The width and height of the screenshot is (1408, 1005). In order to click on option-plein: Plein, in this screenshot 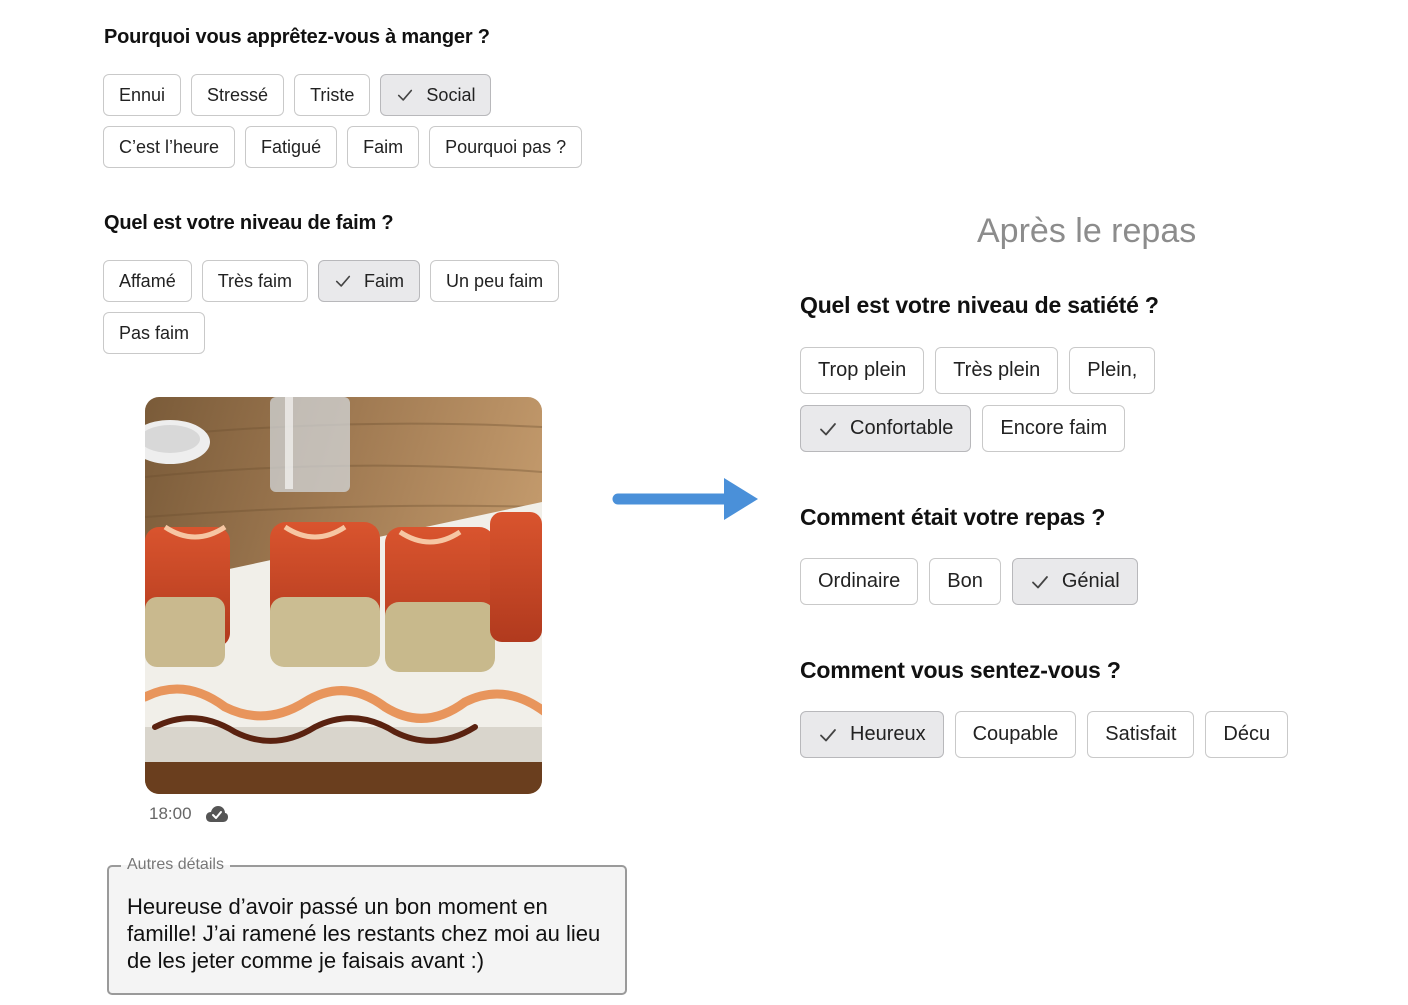, I will do `click(1112, 370)`.